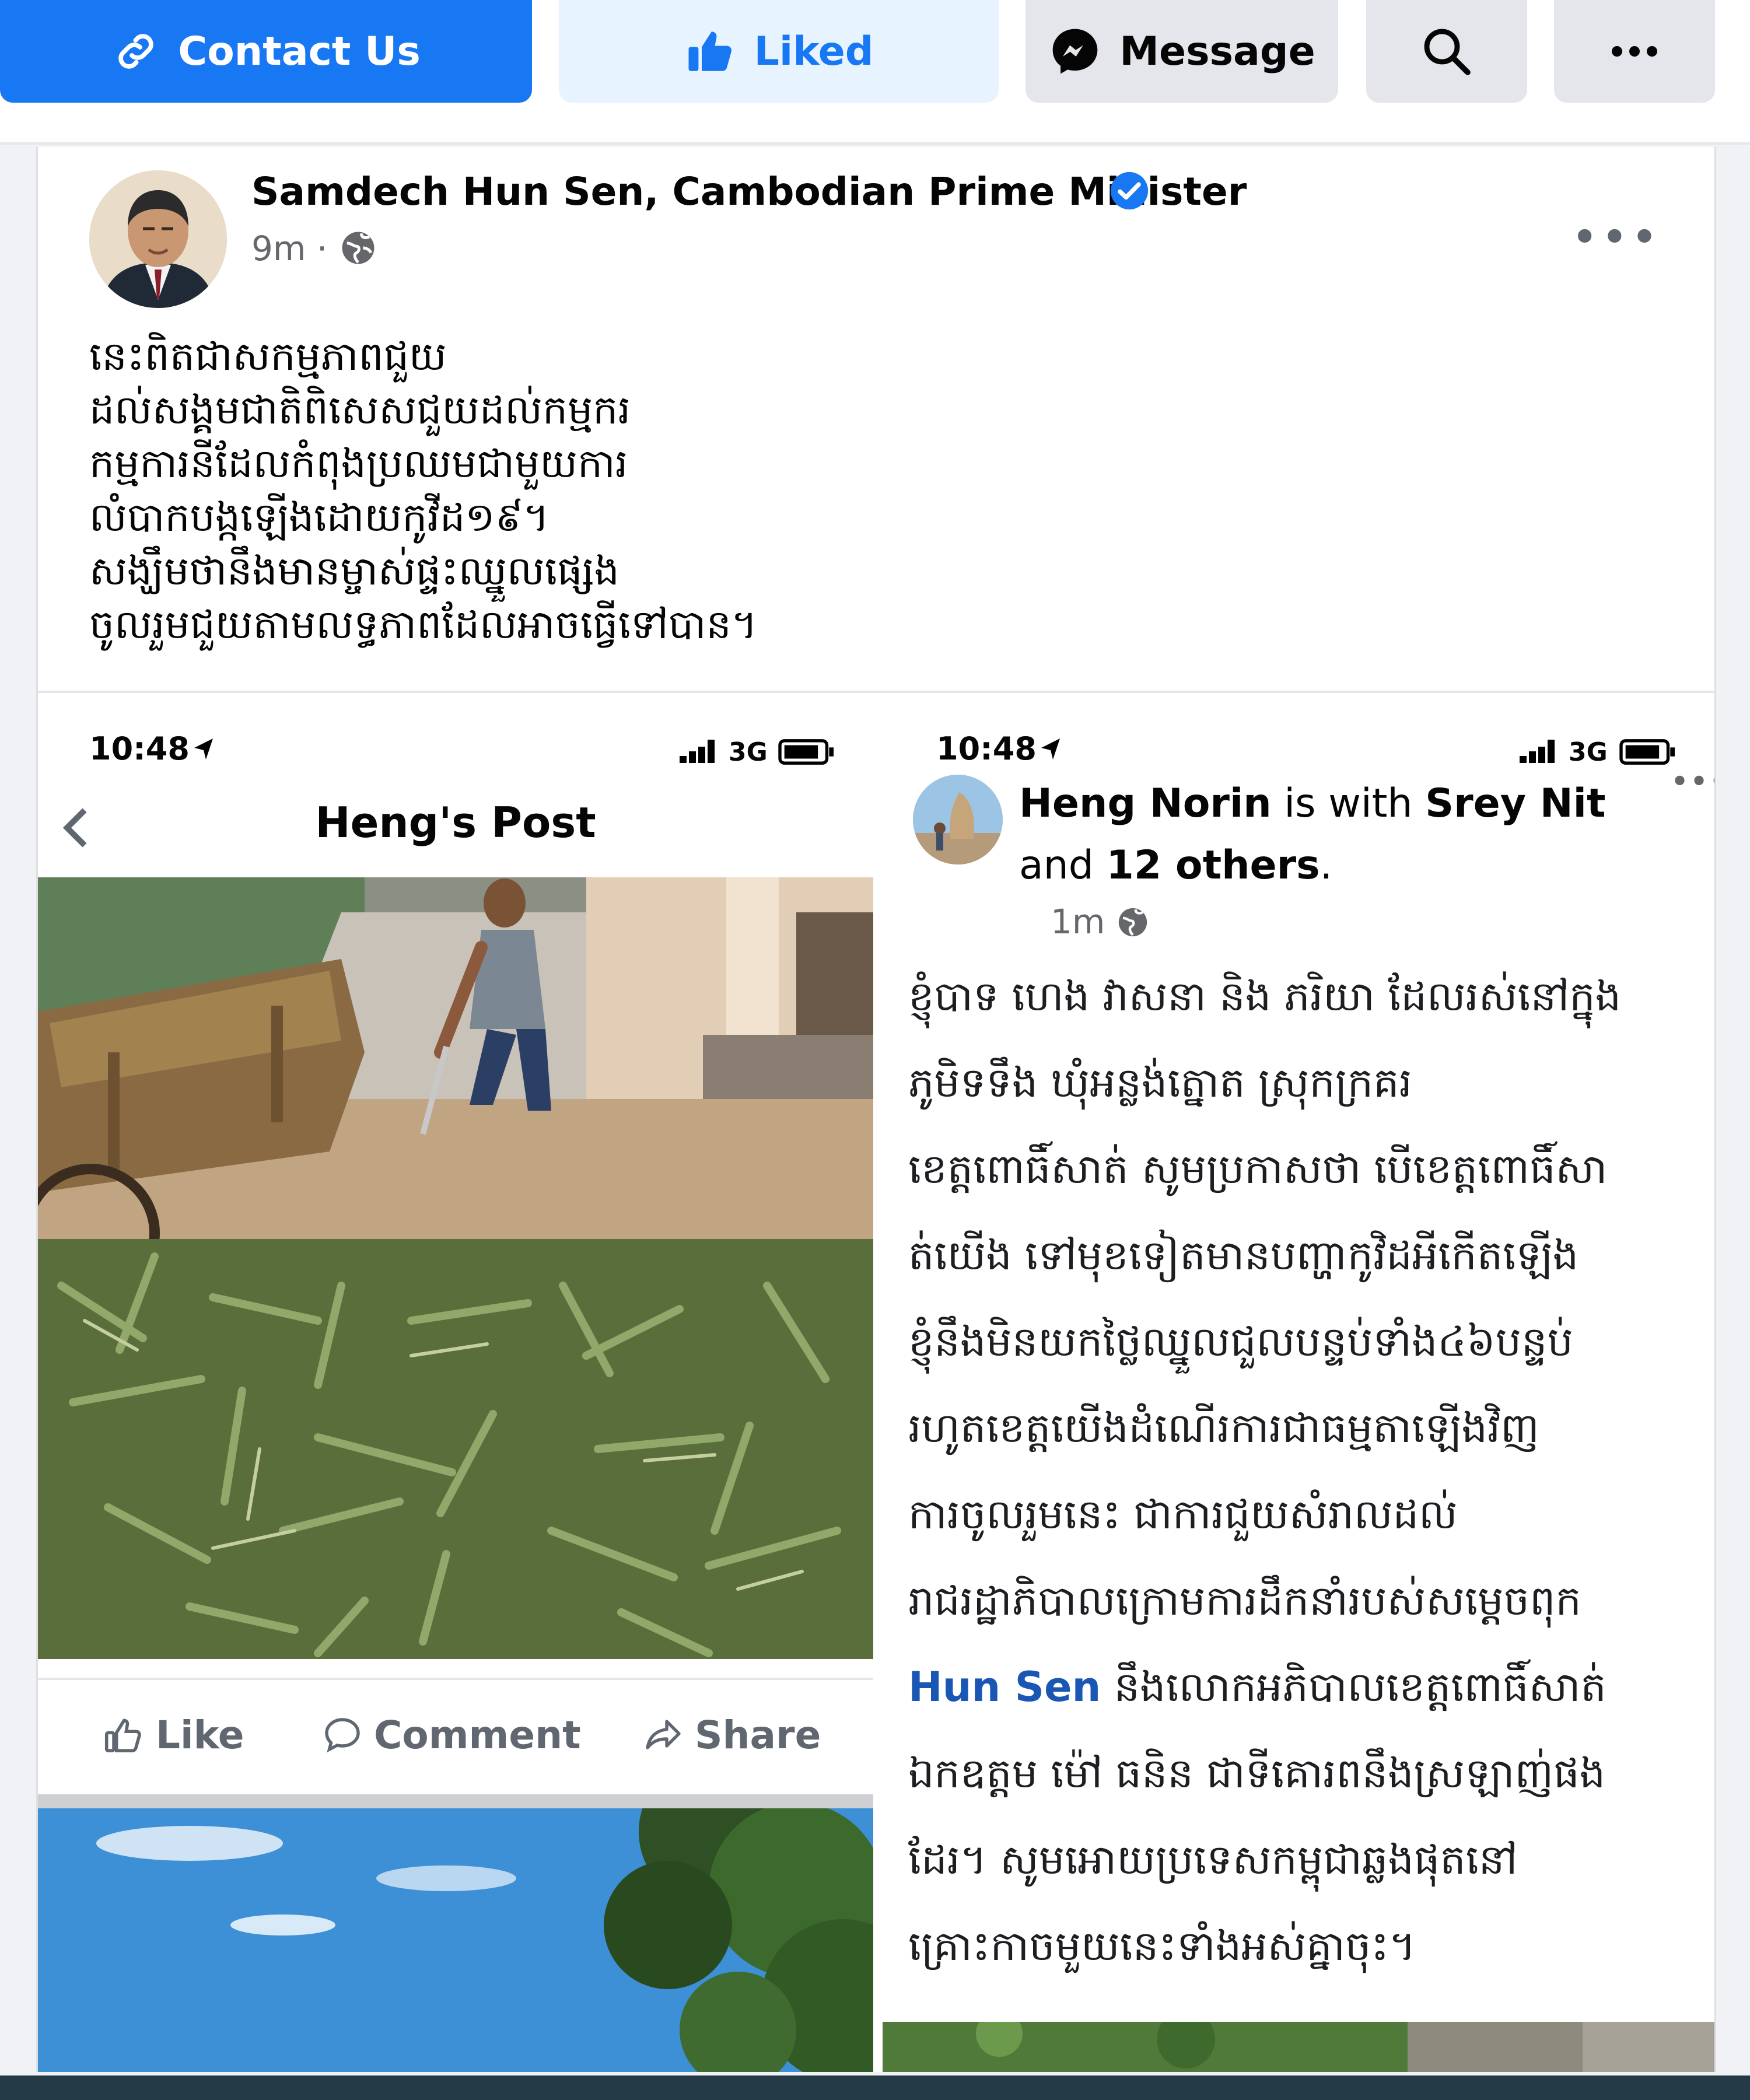  Describe the element at coordinates (423, 625) in the screenshot. I see `post-text-line: ចូលរួមជួយតាមលទ្ធភាពដែលអាចធ្វើទៅបាន។` at that location.